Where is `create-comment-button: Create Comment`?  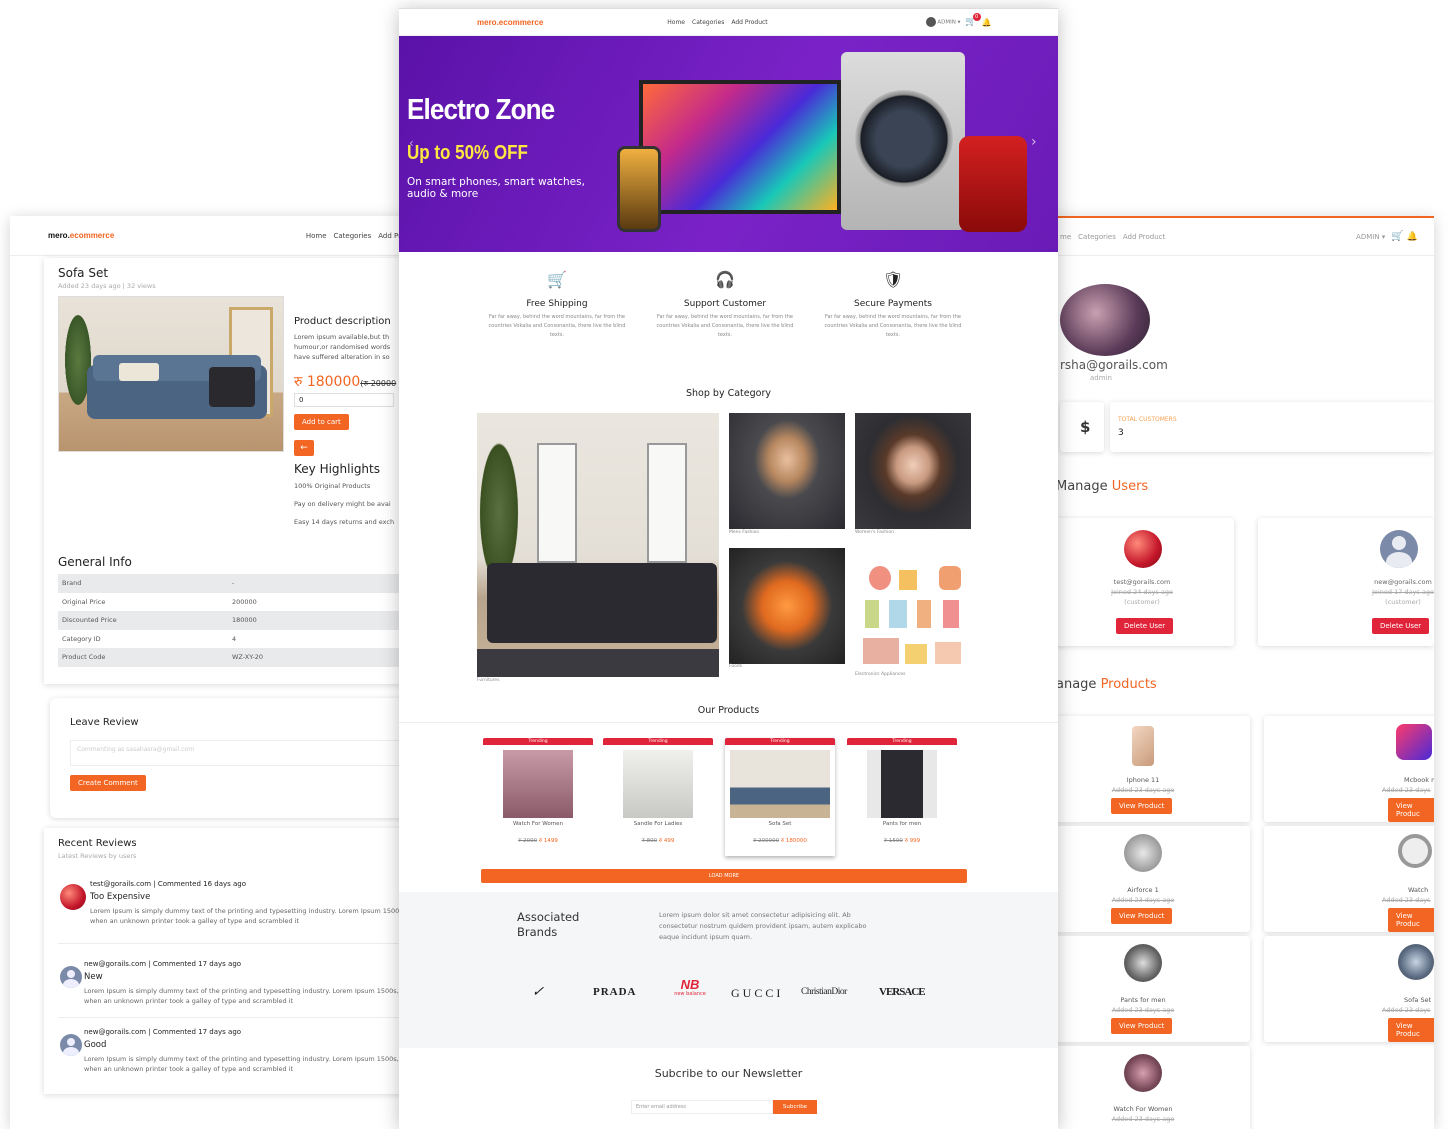
create-comment-button: Create Comment is located at coordinates (108, 783).